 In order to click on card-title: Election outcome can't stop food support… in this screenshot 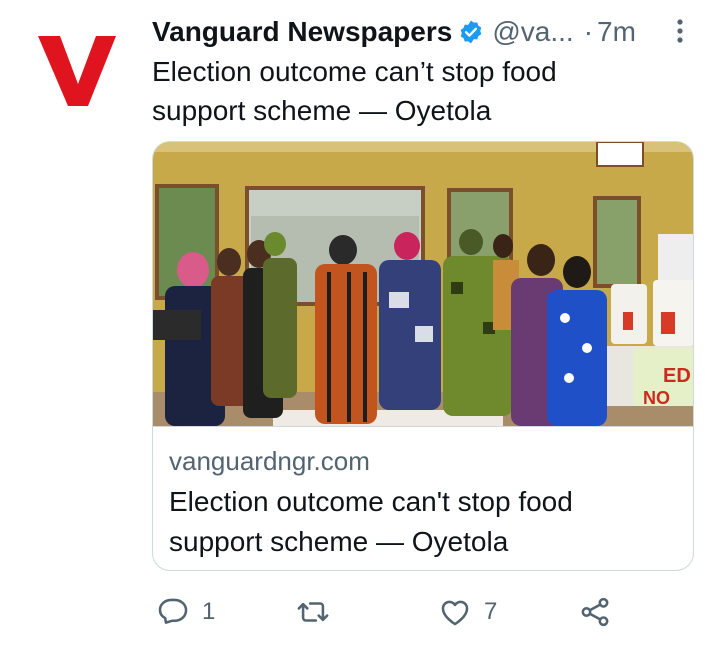, I will do `click(419, 522)`.